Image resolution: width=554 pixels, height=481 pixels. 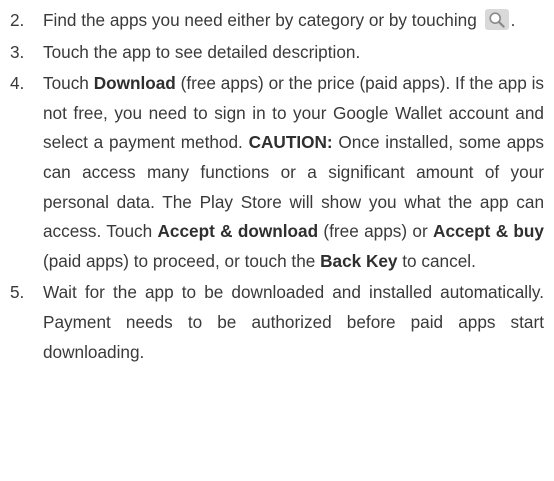 I want to click on step-number: 2., so click(x=17, y=20).